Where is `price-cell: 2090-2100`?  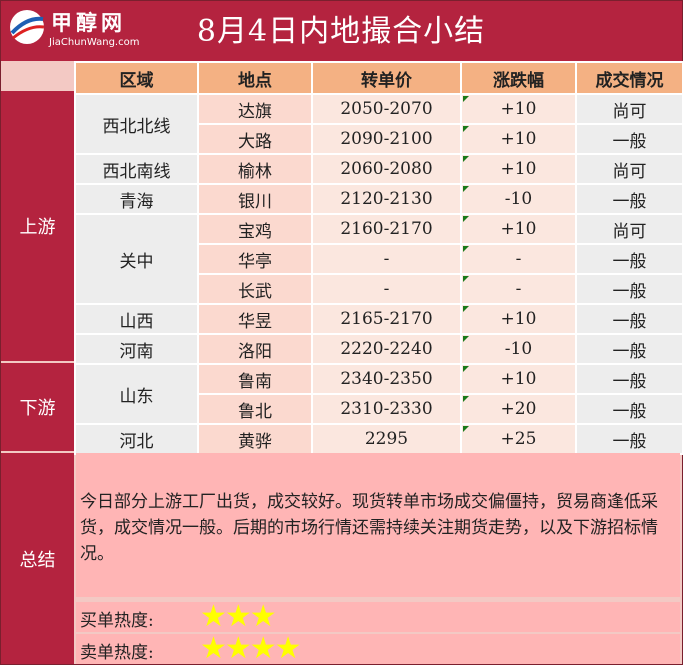
price-cell: 2090-2100 is located at coordinates (386, 139).